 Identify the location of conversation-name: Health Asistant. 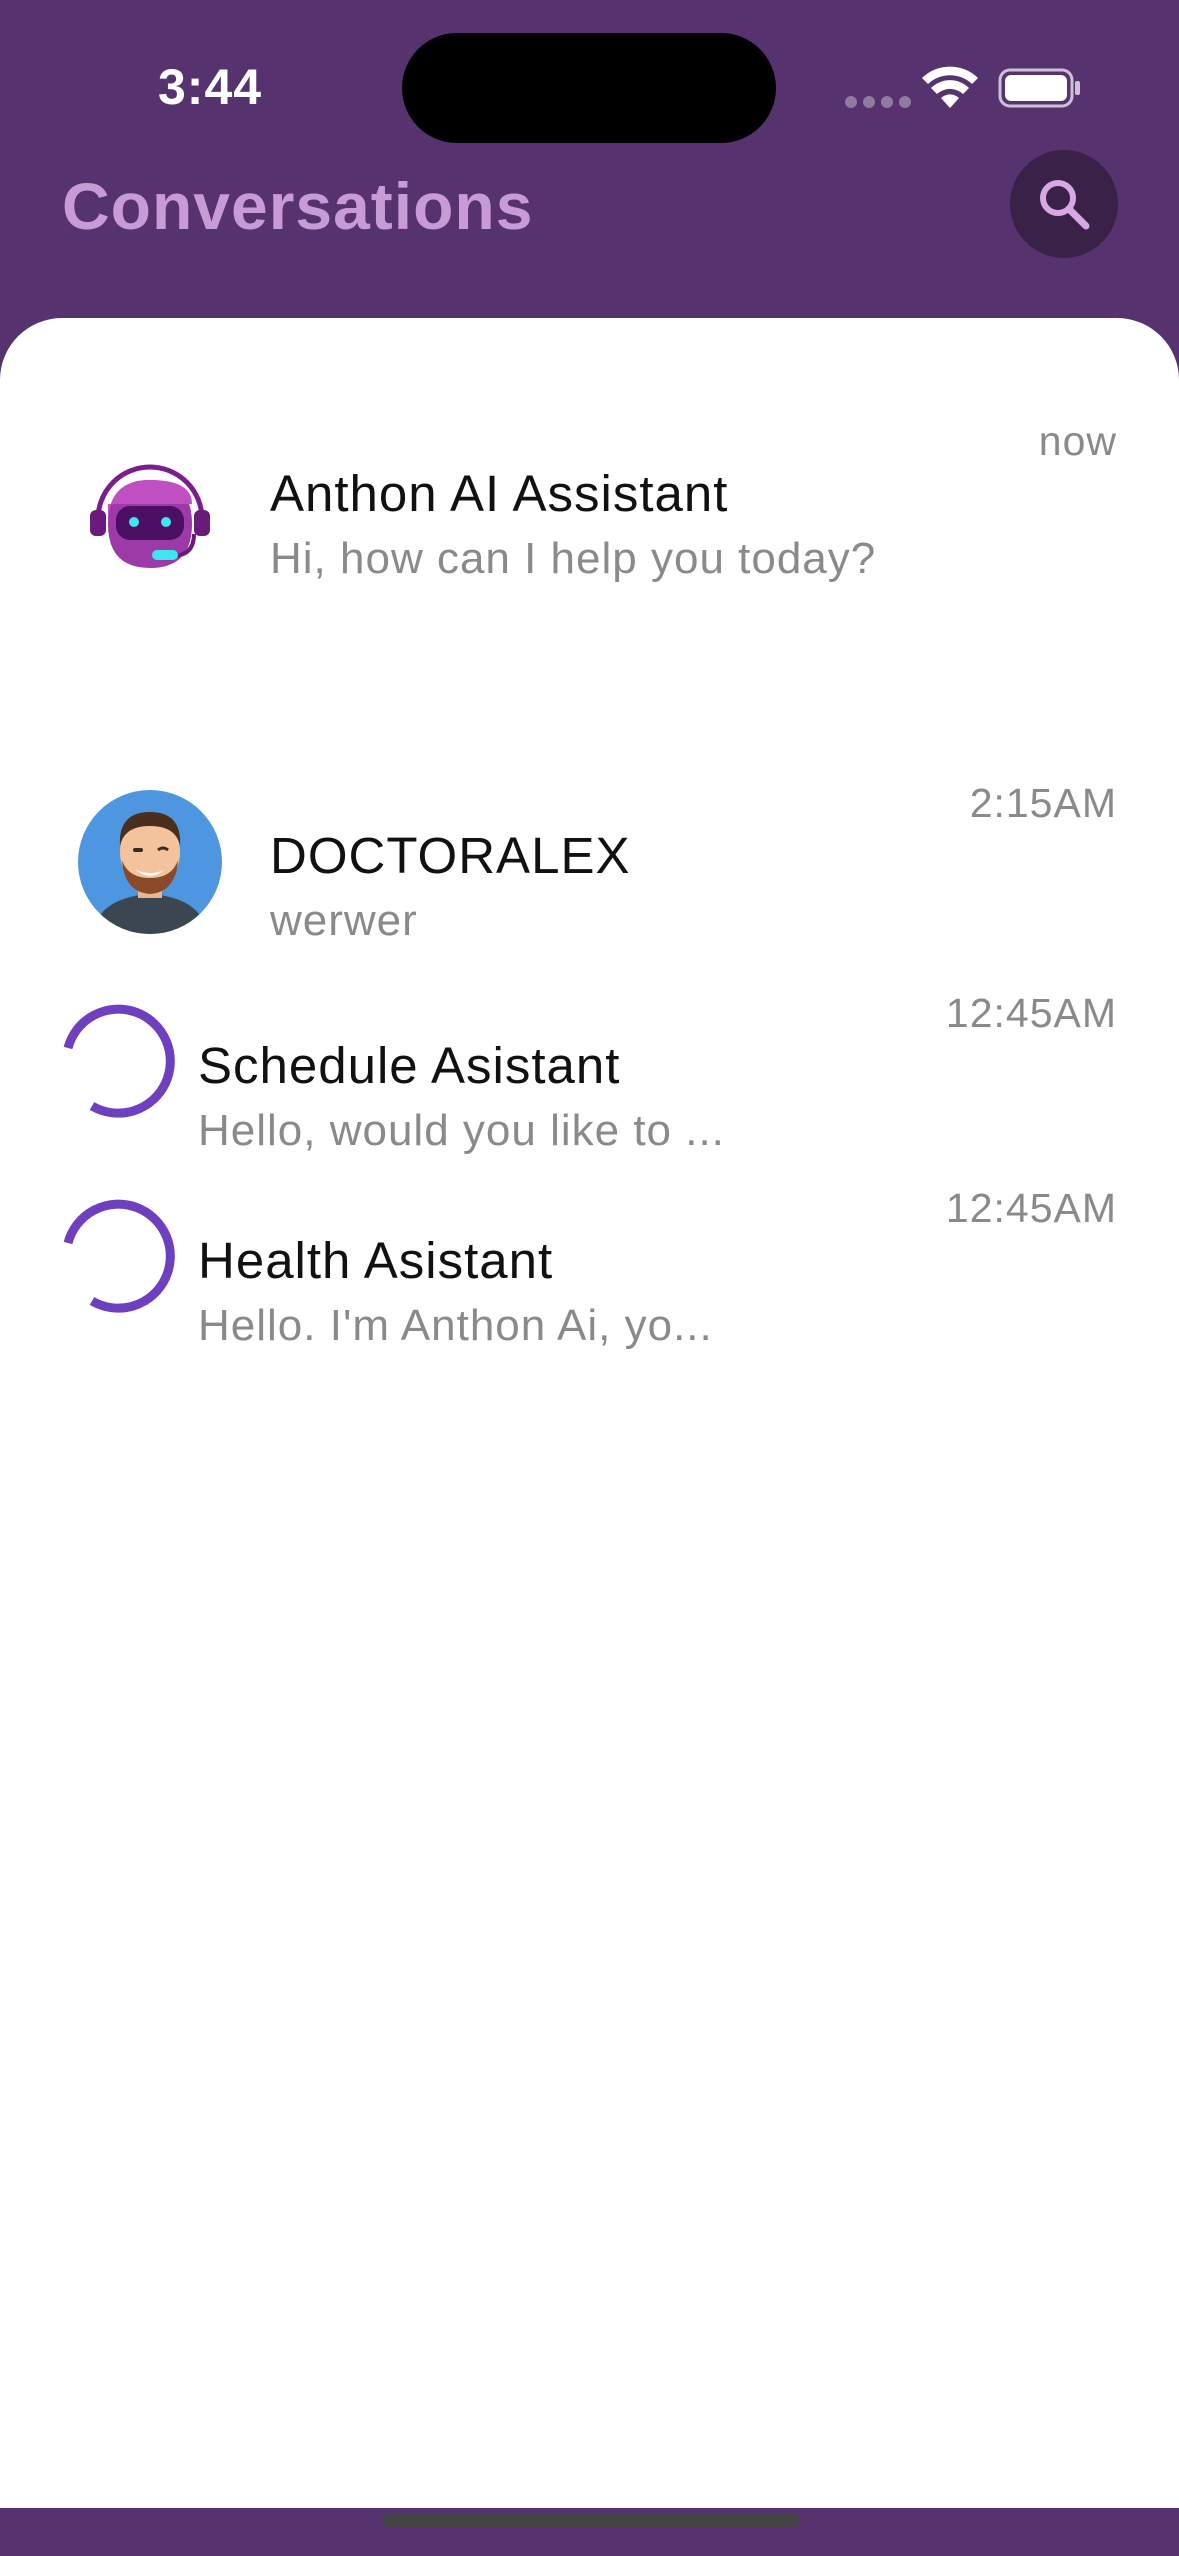
(376, 1260).